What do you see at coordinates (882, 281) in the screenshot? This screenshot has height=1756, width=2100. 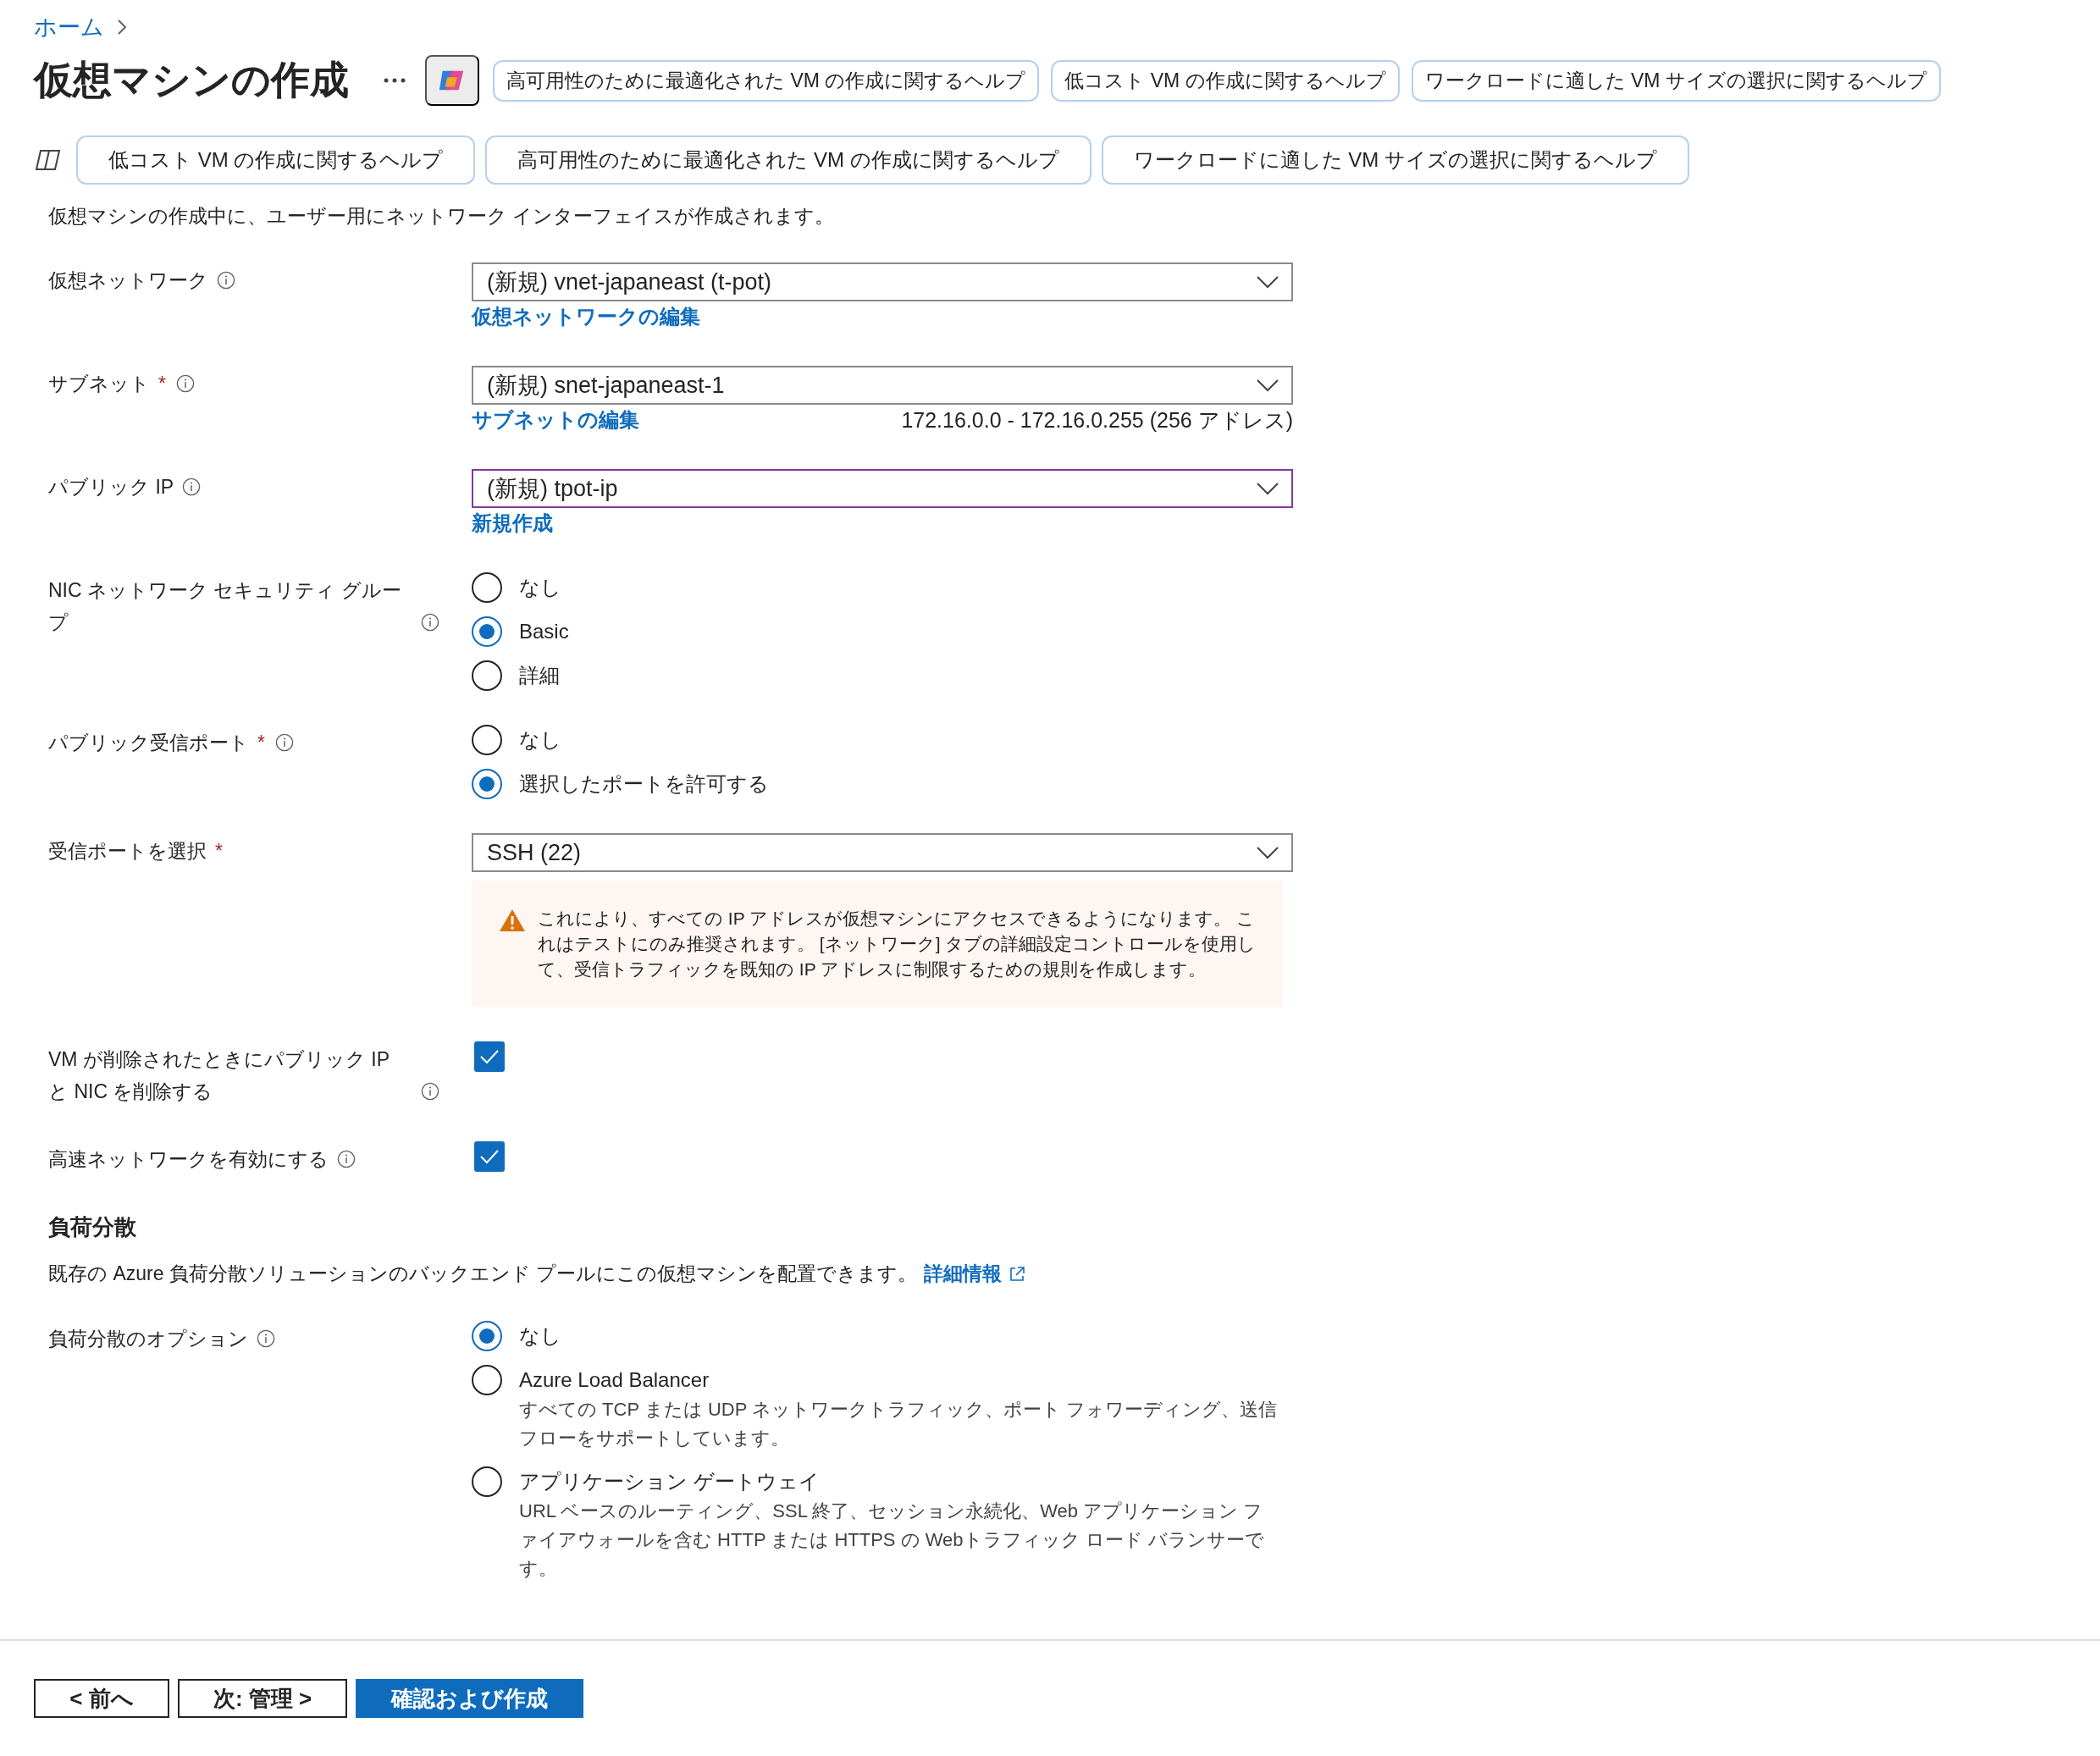 I see `dropdown: (新規) vnet-japaneast (t-pot)` at bounding box center [882, 281].